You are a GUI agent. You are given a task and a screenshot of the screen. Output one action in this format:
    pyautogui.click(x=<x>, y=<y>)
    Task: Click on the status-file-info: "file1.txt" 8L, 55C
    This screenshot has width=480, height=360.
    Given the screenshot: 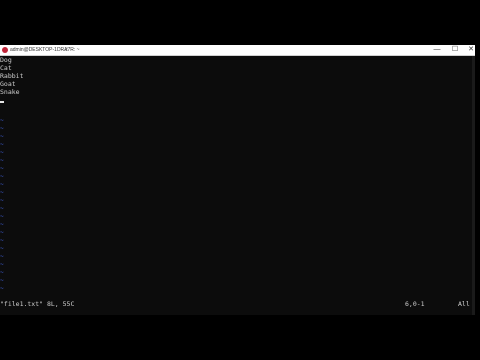 What is the action you would take?
    pyautogui.click(x=37, y=304)
    